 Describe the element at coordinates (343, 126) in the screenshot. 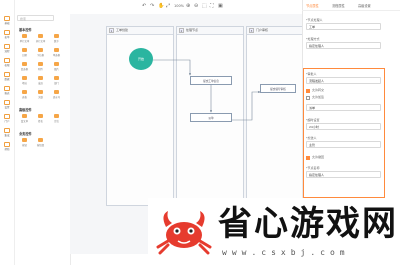

I see `field-input: 24小时` at that location.